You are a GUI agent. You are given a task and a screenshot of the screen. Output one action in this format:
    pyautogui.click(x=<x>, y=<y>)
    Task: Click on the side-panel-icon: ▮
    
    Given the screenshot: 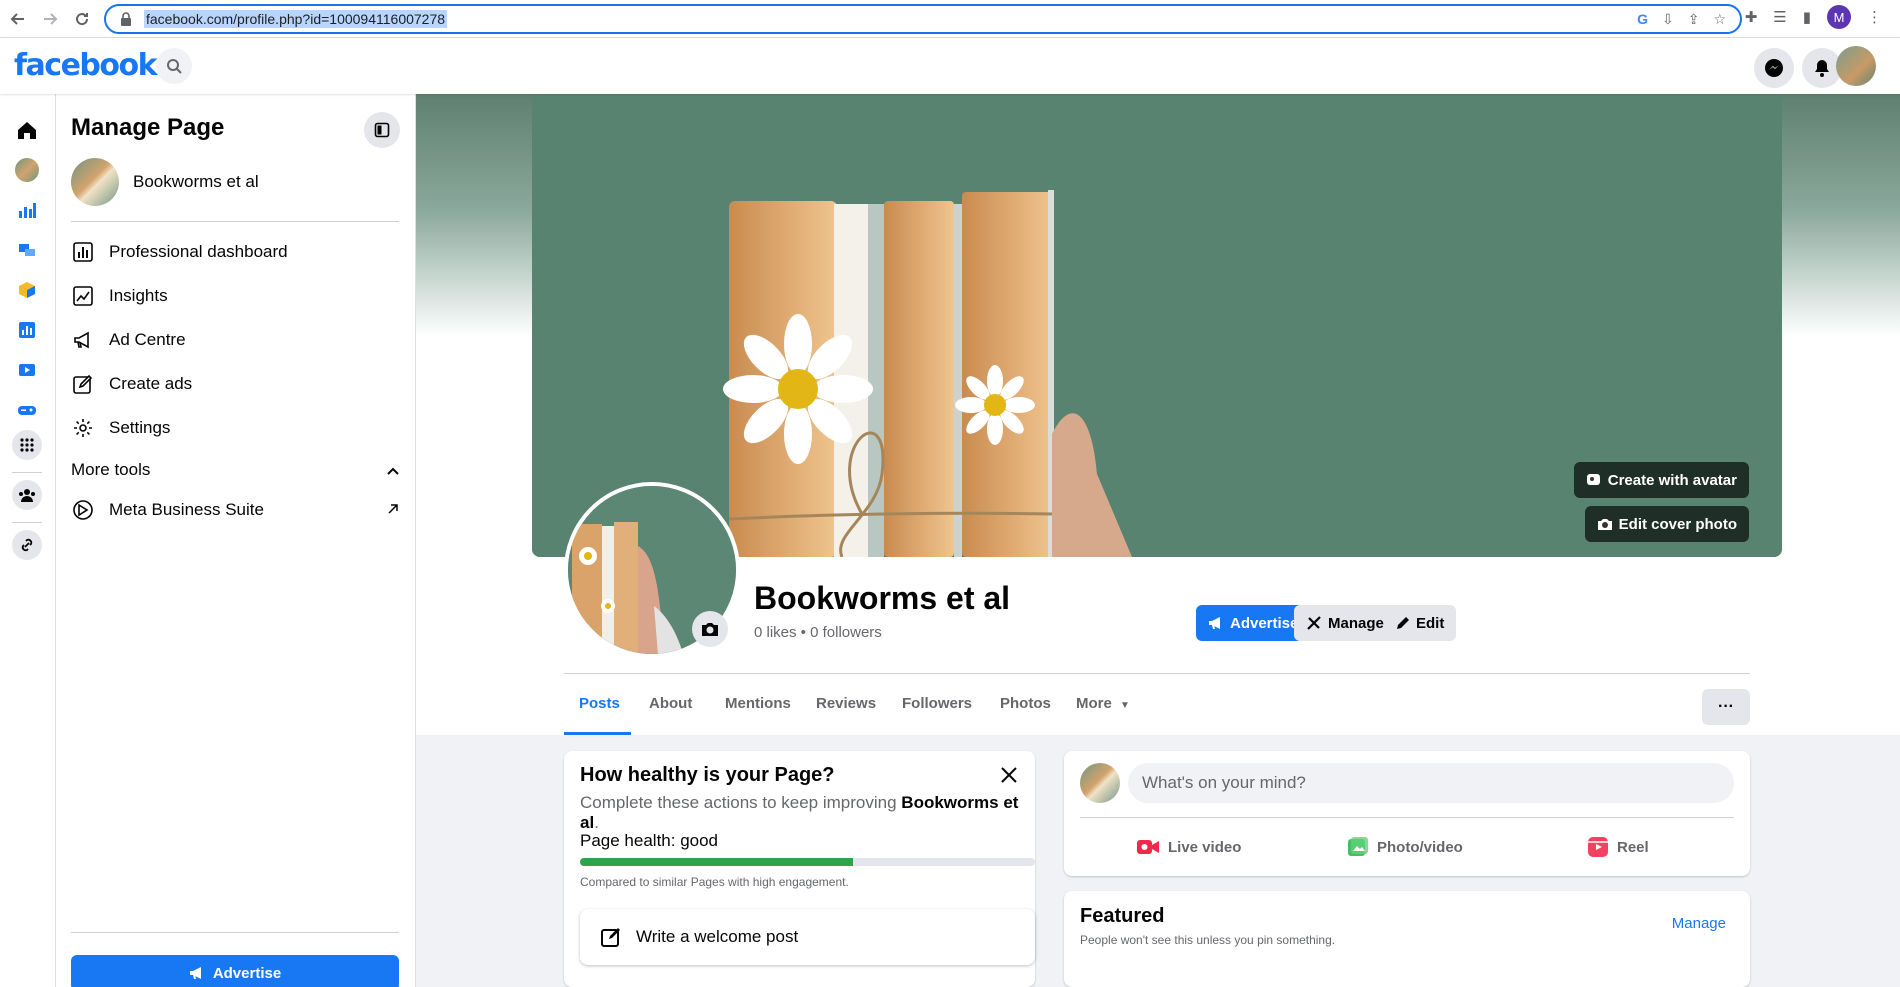 What is the action you would take?
    pyautogui.click(x=1807, y=17)
    